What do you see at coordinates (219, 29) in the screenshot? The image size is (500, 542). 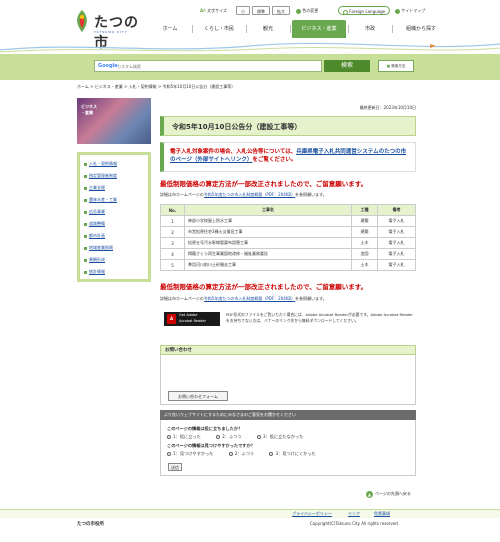 I see `gnav-life: くらし・市民` at bounding box center [219, 29].